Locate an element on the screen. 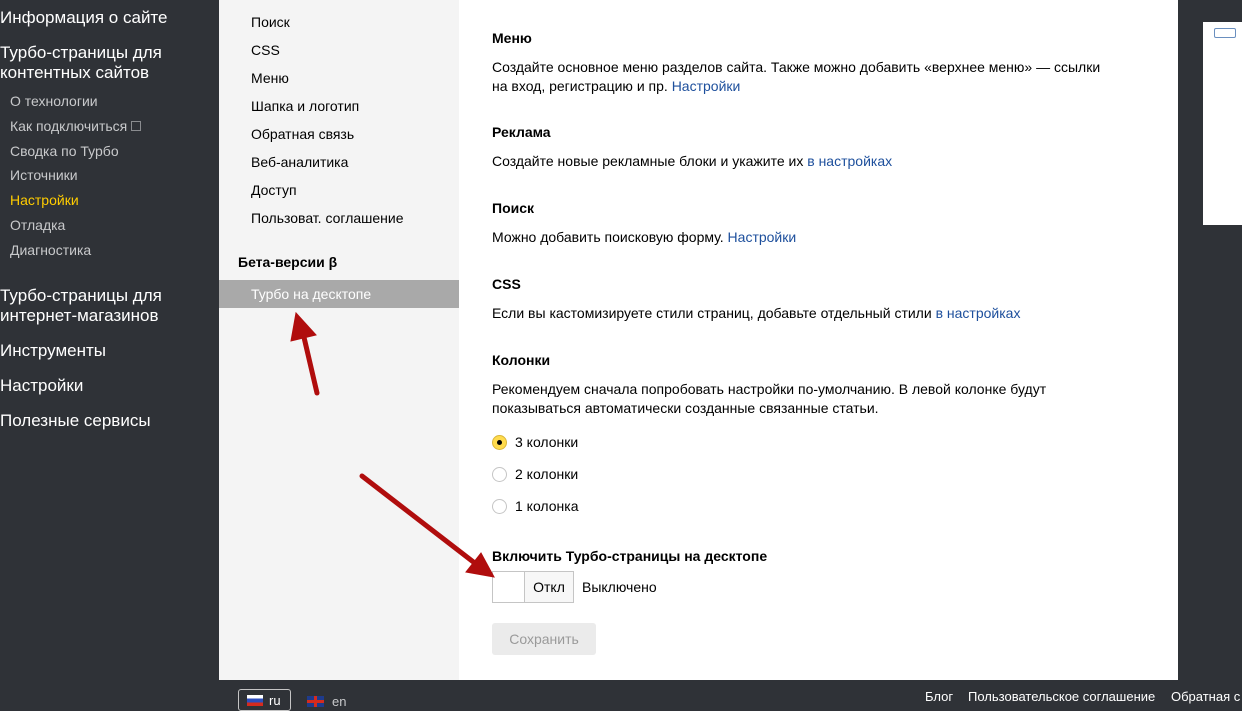 Image resolution: width=1242 pixels, height=711 pixels. nav-useful-services: Полезные сервисы is located at coordinates (75, 421).